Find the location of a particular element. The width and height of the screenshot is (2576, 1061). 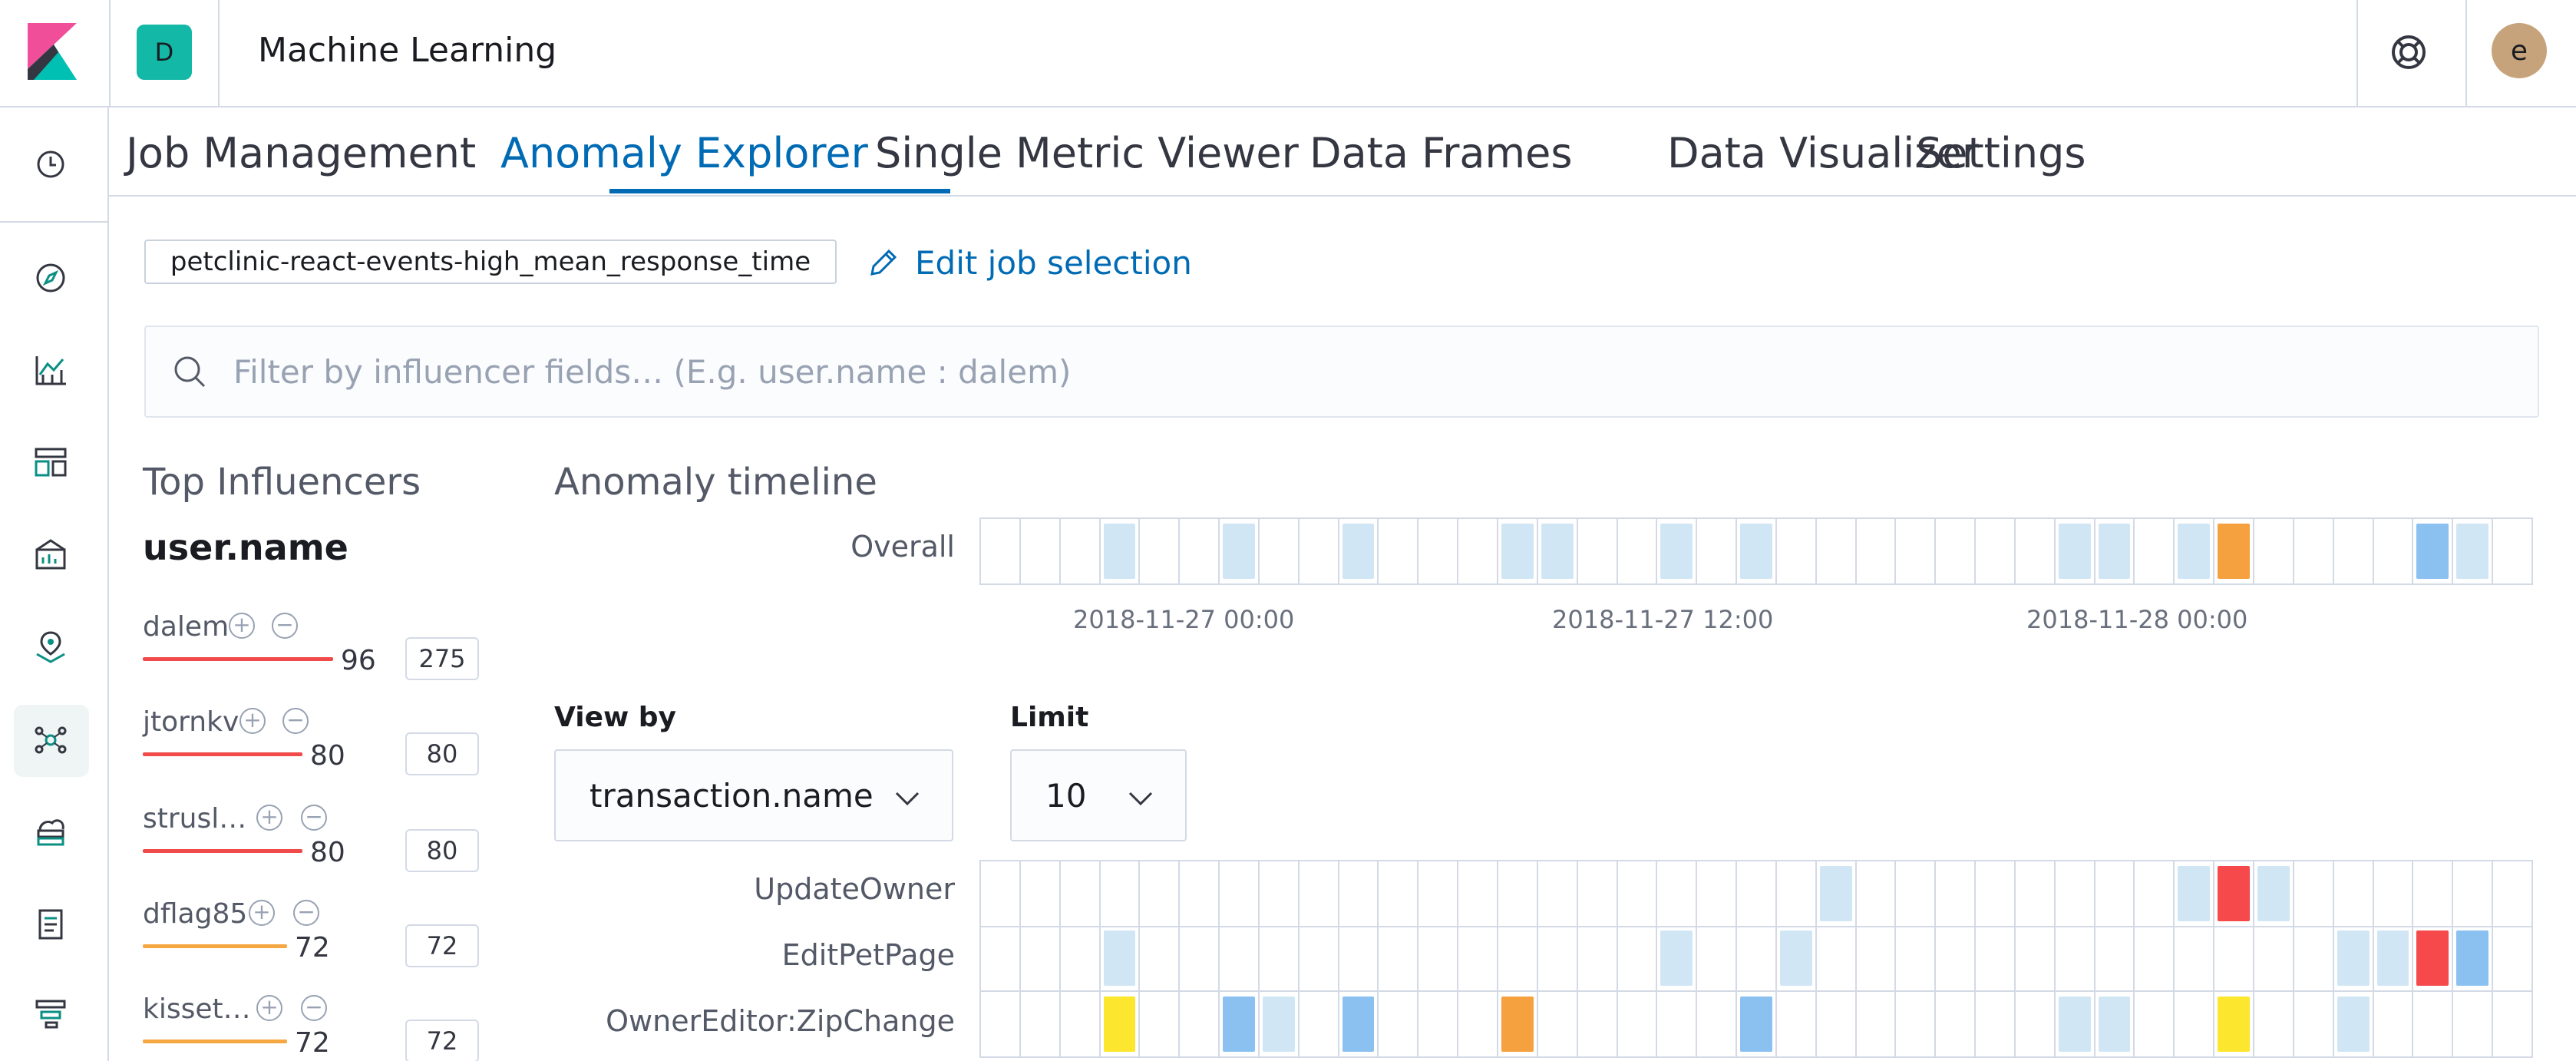

remove-filter-minus-icon: − is located at coordinates (285, 626).